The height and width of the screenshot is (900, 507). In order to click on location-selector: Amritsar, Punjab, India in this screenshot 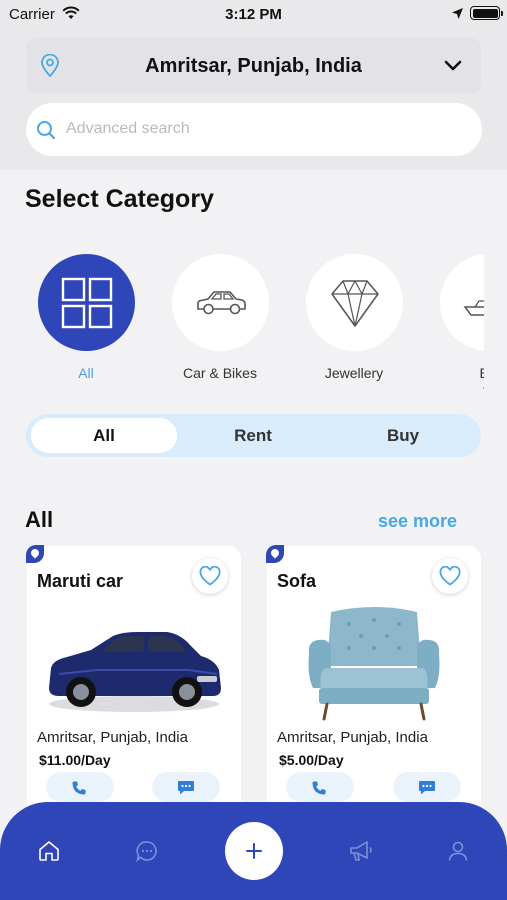, I will do `click(253, 66)`.